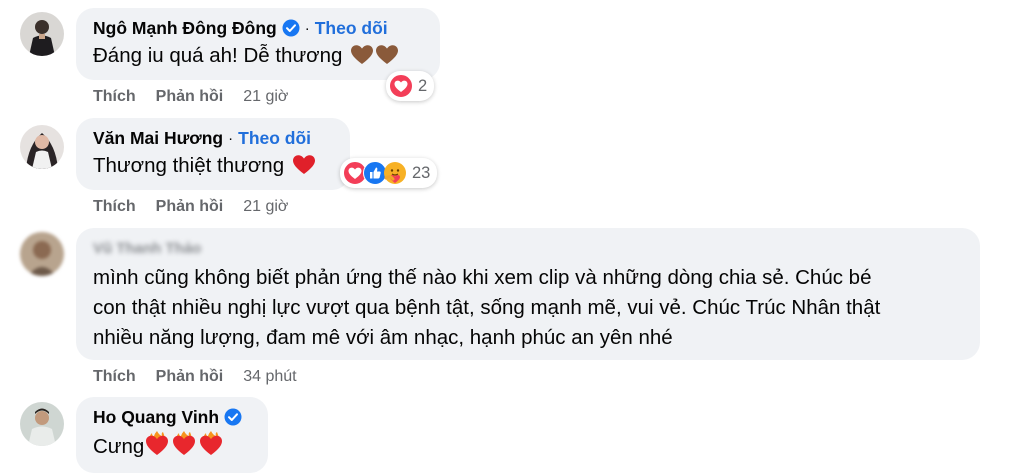 The image size is (1023, 476). I want to click on red-heart-icon, so click(303, 165).